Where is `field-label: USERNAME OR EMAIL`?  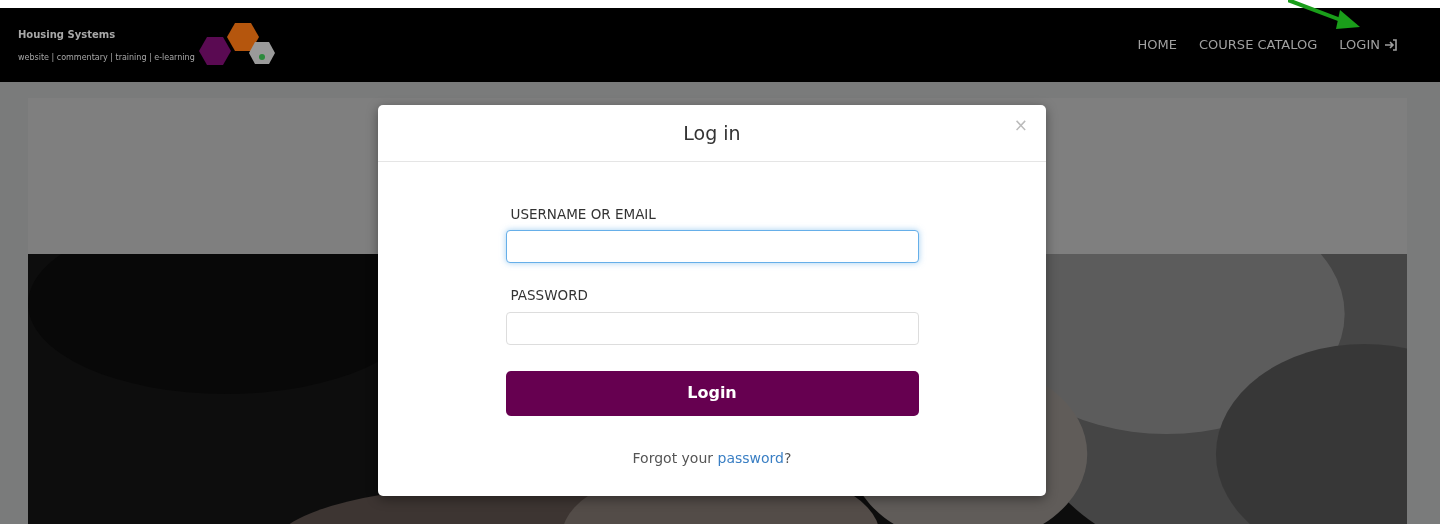
field-label: USERNAME OR EMAIL is located at coordinates (583, 214).